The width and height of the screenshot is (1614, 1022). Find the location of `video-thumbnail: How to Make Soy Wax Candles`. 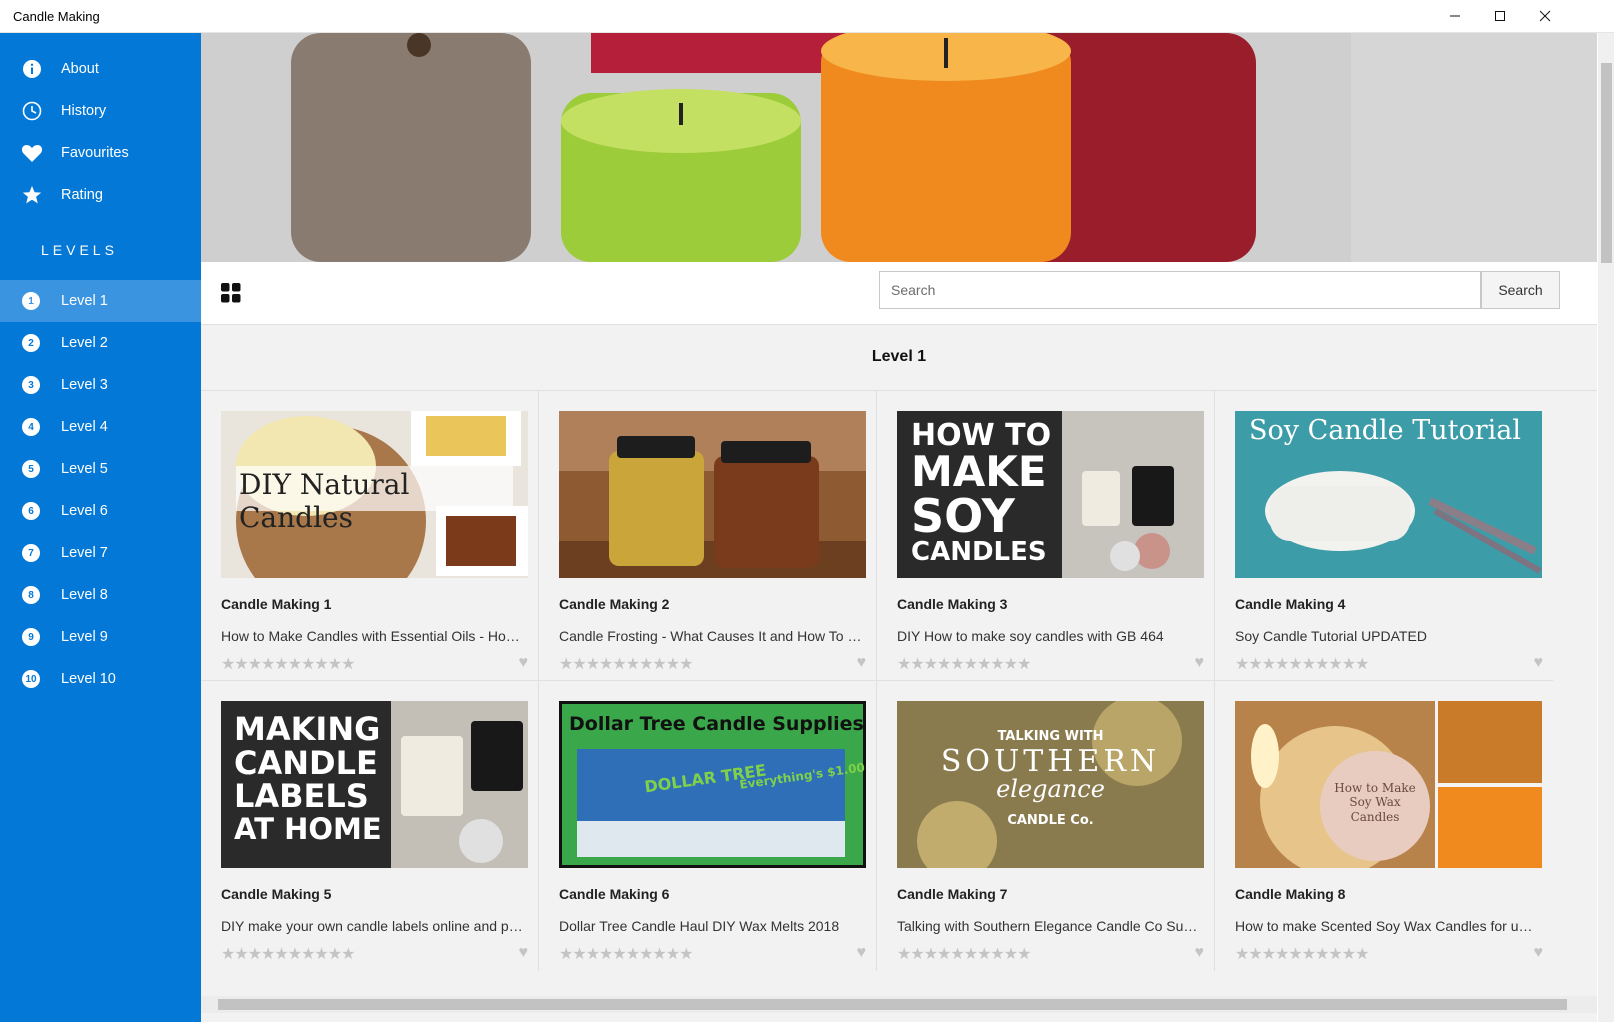

video-thumbnail: How to Make Soy Wax Candles is located at coordinates (1388, 784).